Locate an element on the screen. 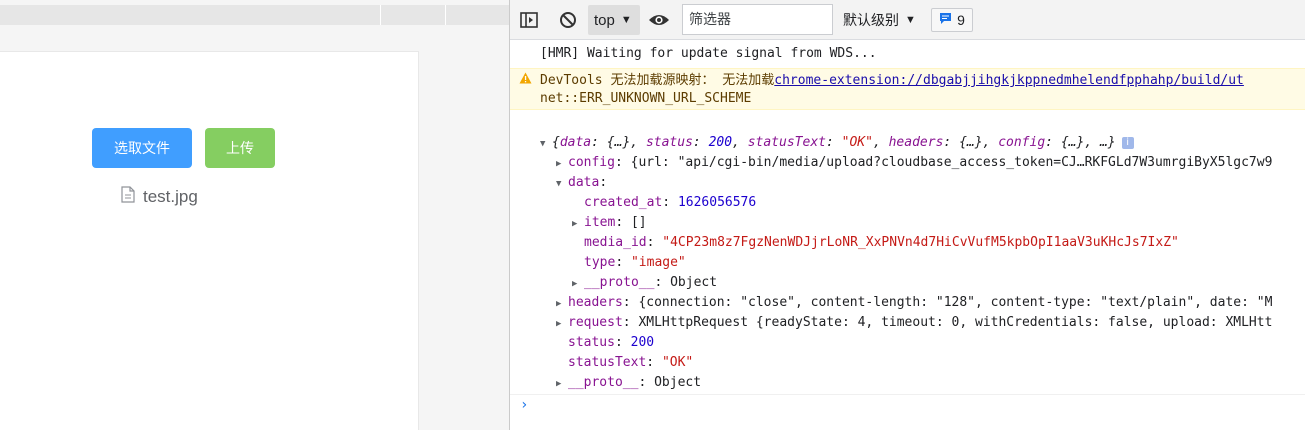  log-level-selector: 默认级别 ▼ is located at coordinates (879, 20).